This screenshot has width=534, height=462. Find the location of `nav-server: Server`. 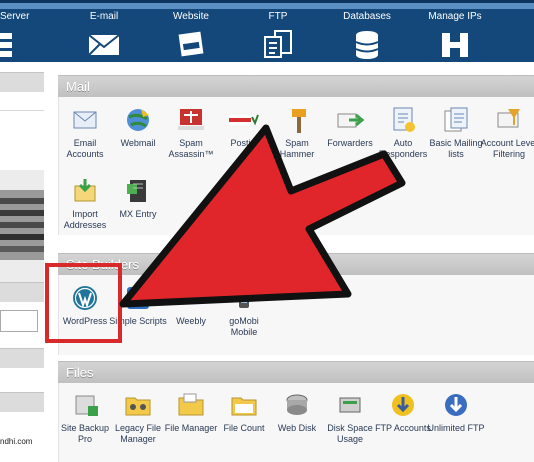

nav-server: Server is located at coordinates (21, 35).